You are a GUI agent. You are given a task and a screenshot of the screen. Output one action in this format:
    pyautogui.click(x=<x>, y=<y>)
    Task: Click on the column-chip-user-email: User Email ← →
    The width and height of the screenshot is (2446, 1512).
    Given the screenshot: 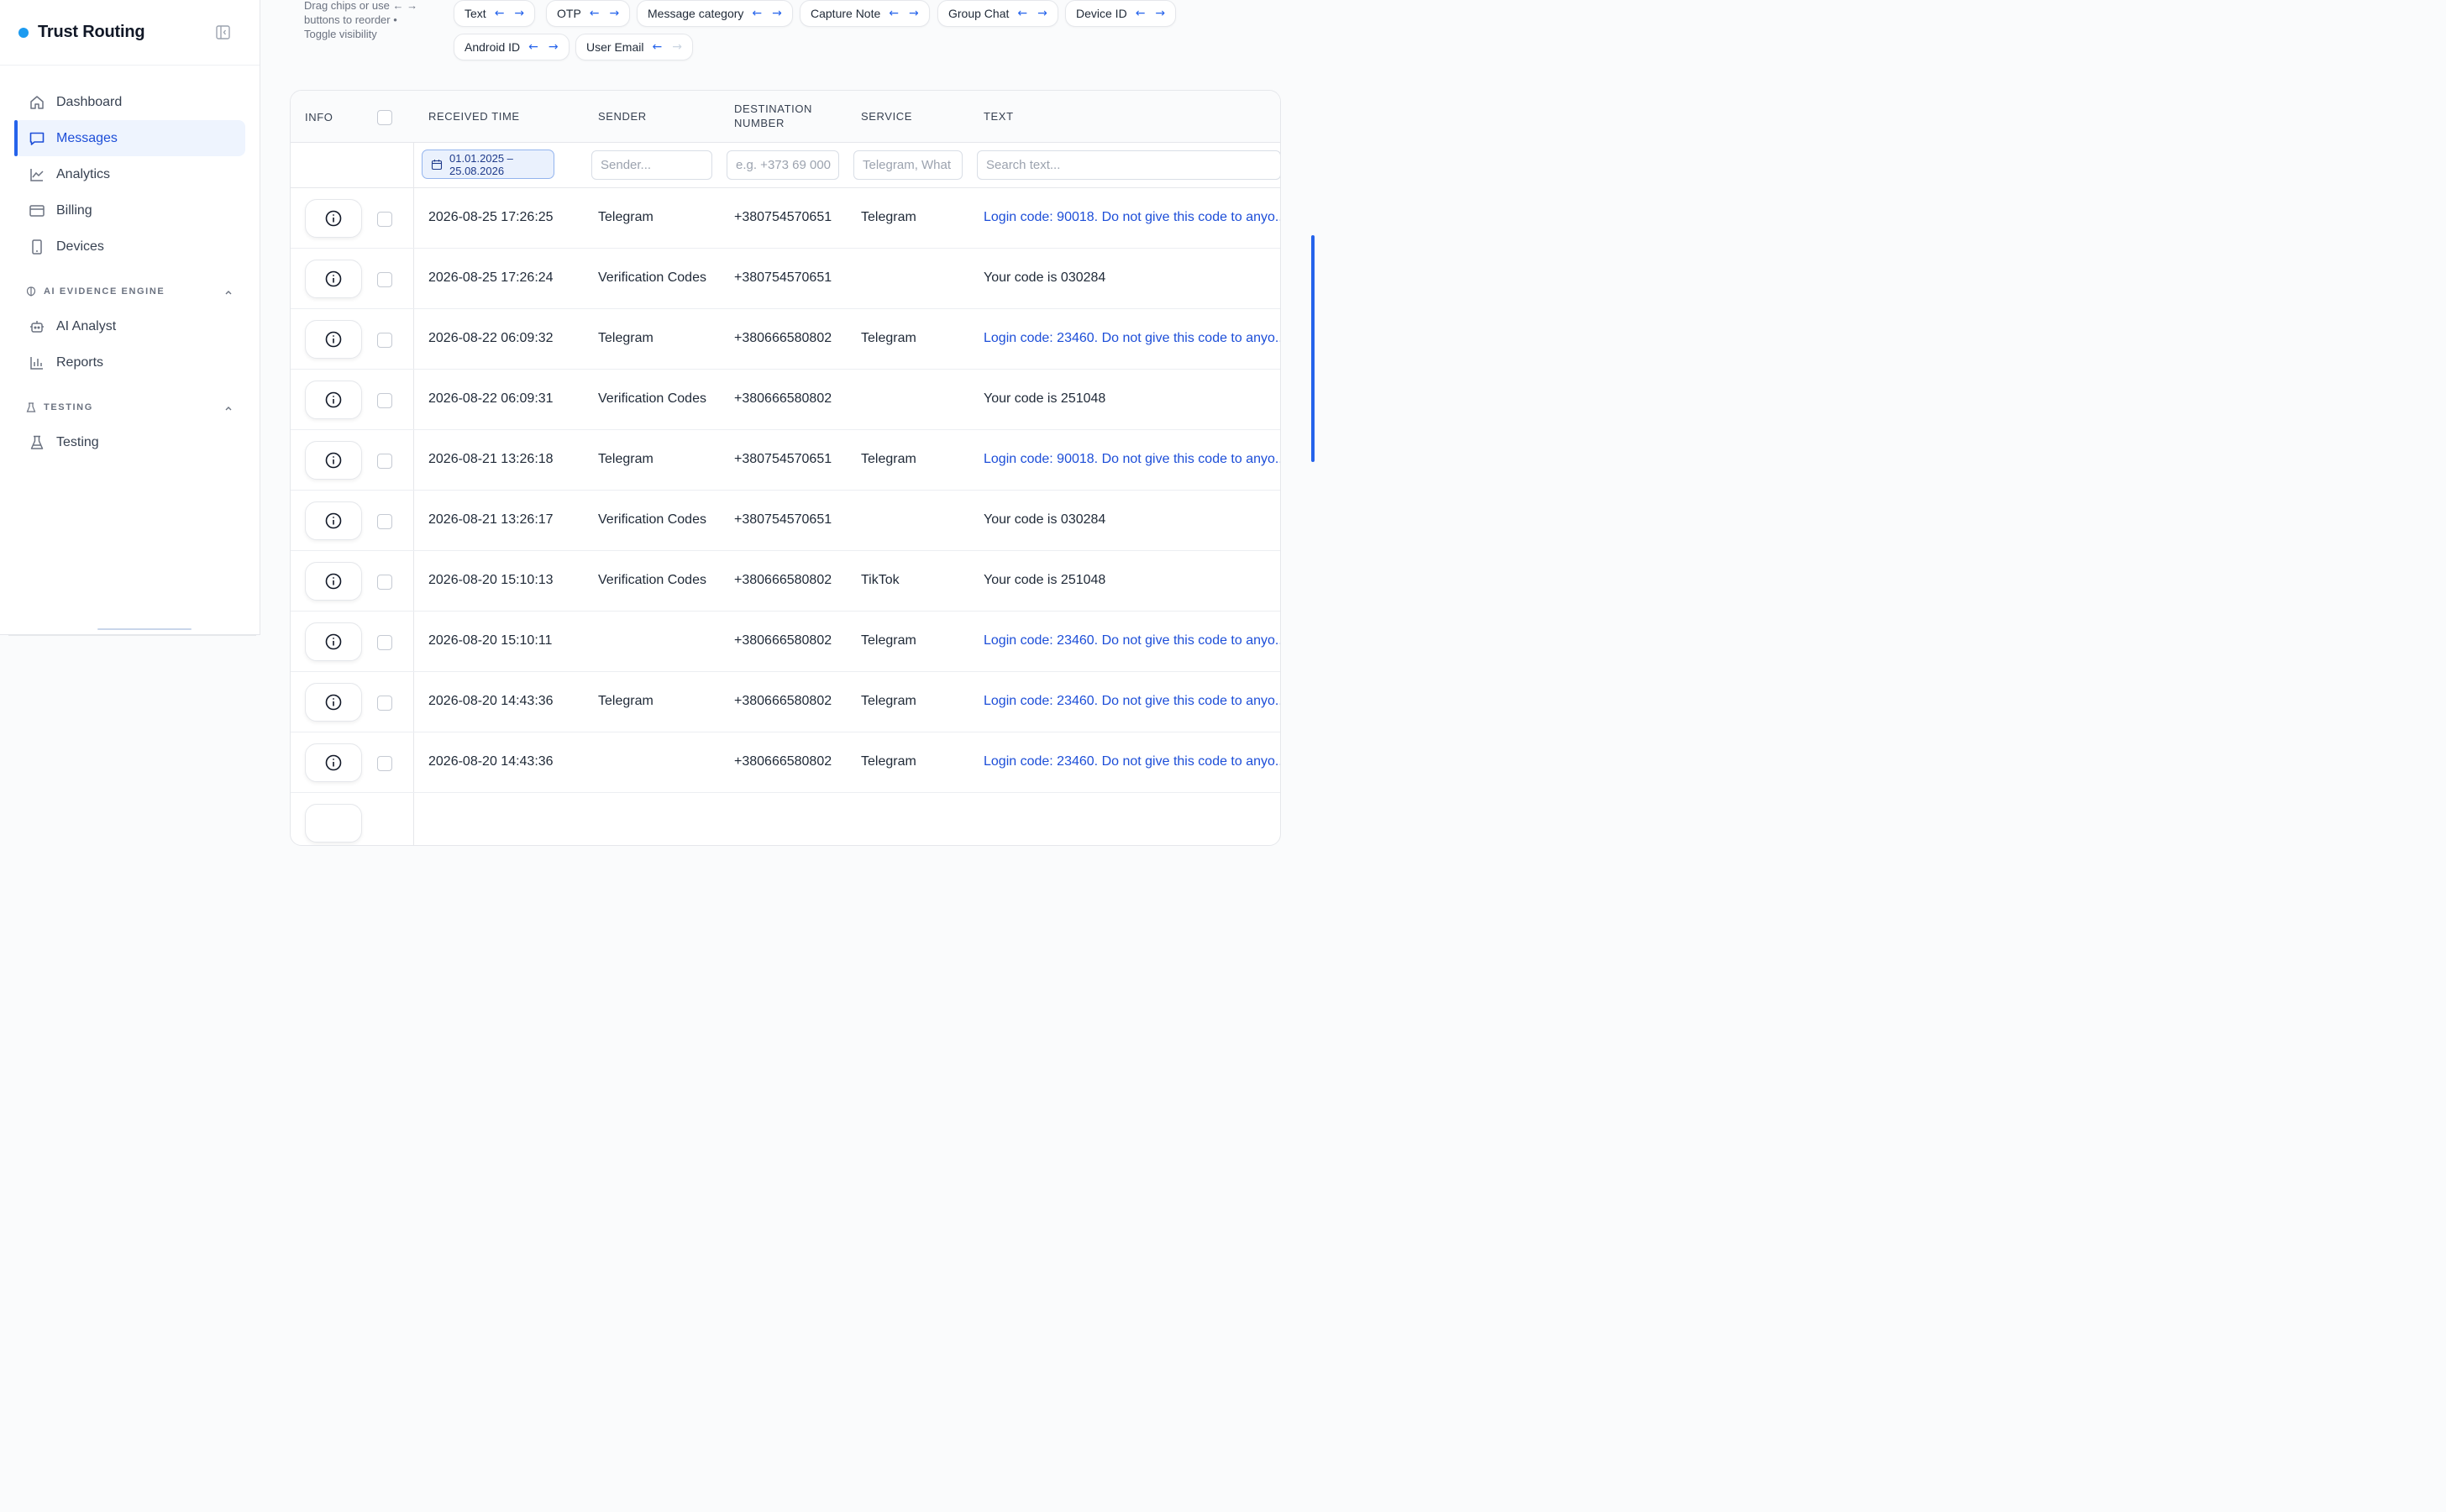 What is the action you would take?
    pyautogui.click(x=634, y=47)
    